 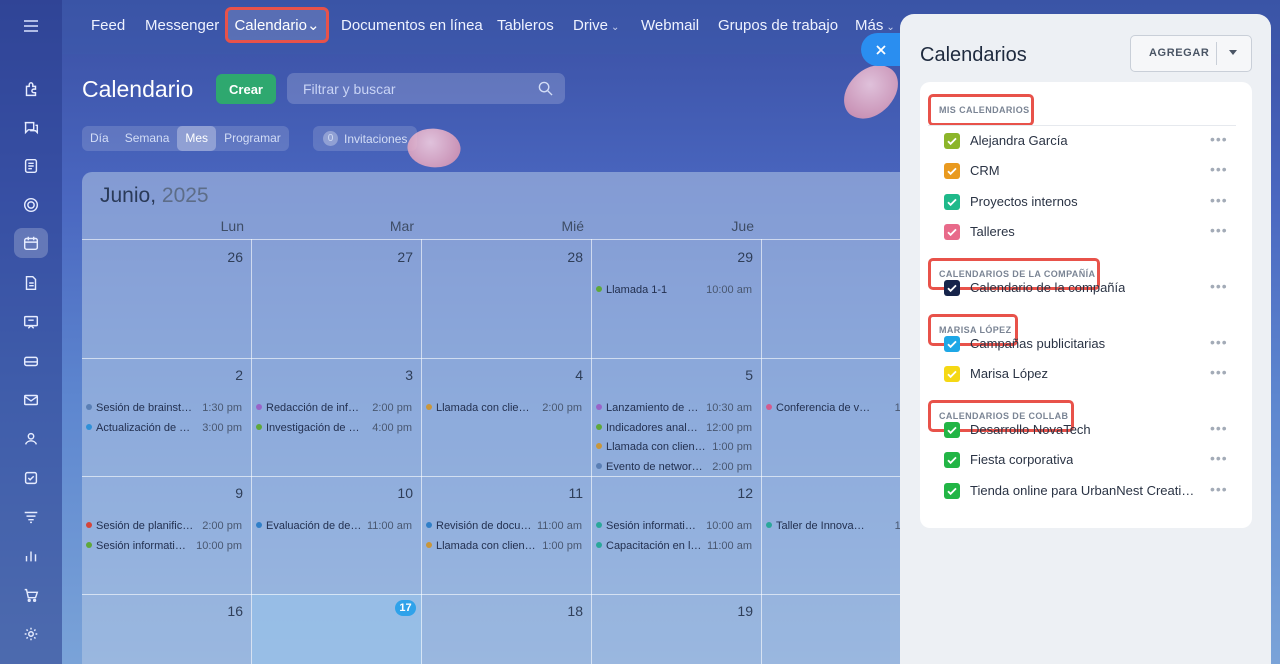 What do you see at coordinates (147, 138) in the screenshot?
I see `view-week: Semana` at bounding box center [147, 138].